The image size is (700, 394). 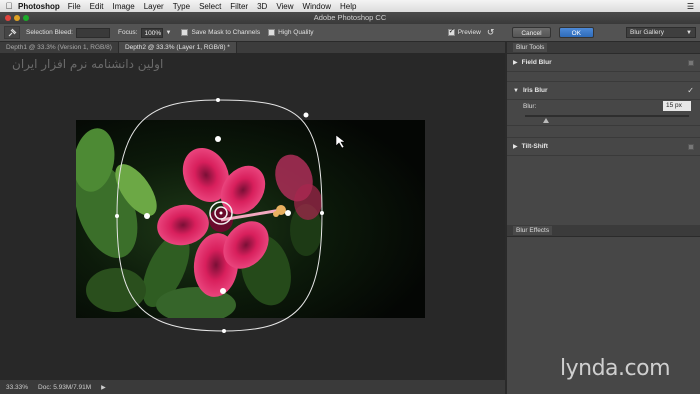 What do you see at coordinates (516, 91) in the screenshot?
I see `collapse-arrow-icon: ▼` at bounding box center [516, 91].